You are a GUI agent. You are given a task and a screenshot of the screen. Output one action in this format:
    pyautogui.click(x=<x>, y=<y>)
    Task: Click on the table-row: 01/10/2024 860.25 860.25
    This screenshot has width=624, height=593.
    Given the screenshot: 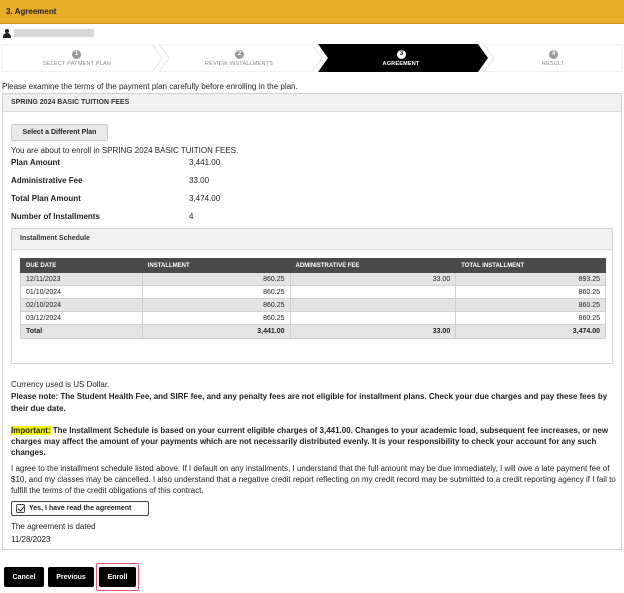 What is the action you would take?
    pyautogui.click(x=313, y=292)
    